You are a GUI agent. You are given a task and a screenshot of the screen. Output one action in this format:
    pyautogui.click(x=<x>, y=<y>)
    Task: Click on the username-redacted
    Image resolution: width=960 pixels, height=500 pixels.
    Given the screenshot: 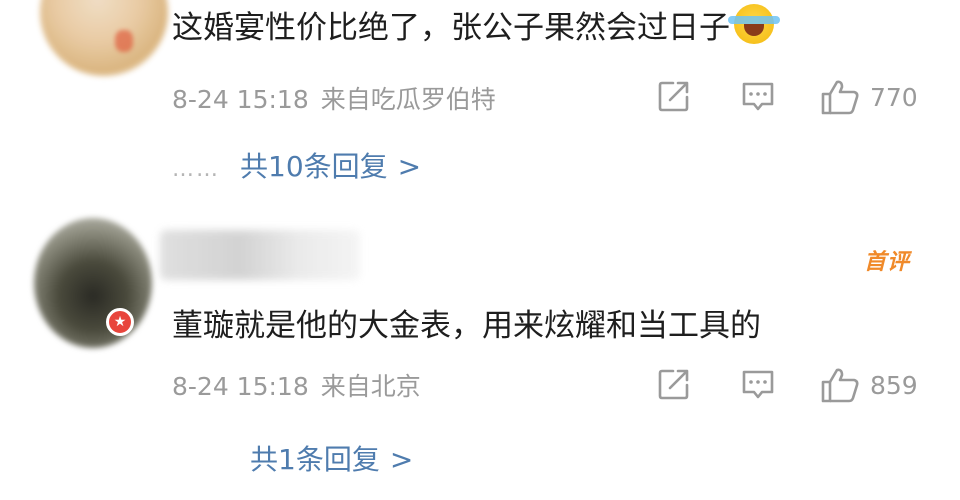 What is the action you would take?
    pyautogui.click(x=260, y=255)
    